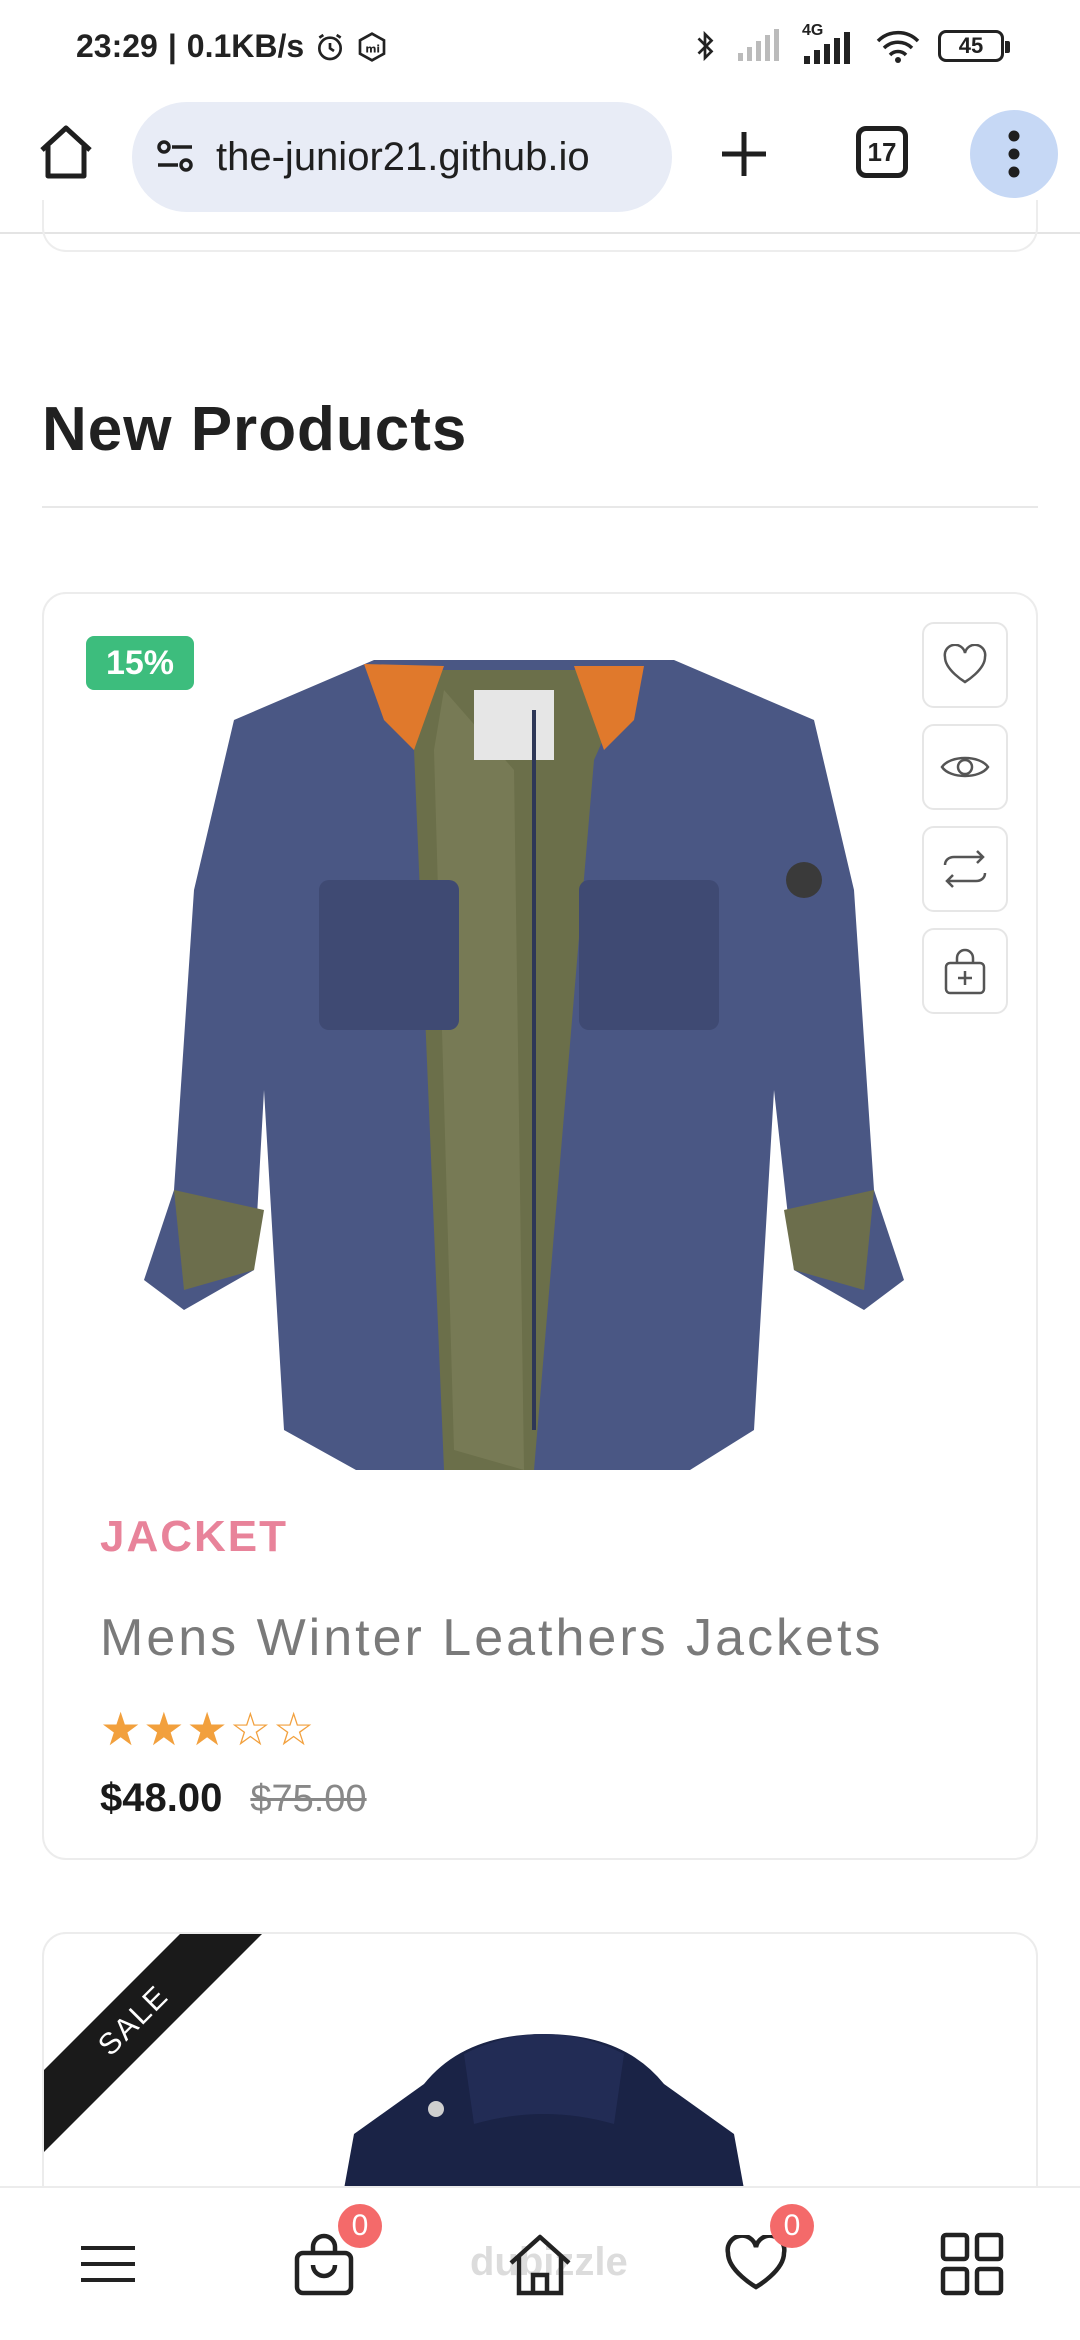 This screenshot has width=1080, height=2340. I want to click on add-to-cart-button, so click(965, 971).